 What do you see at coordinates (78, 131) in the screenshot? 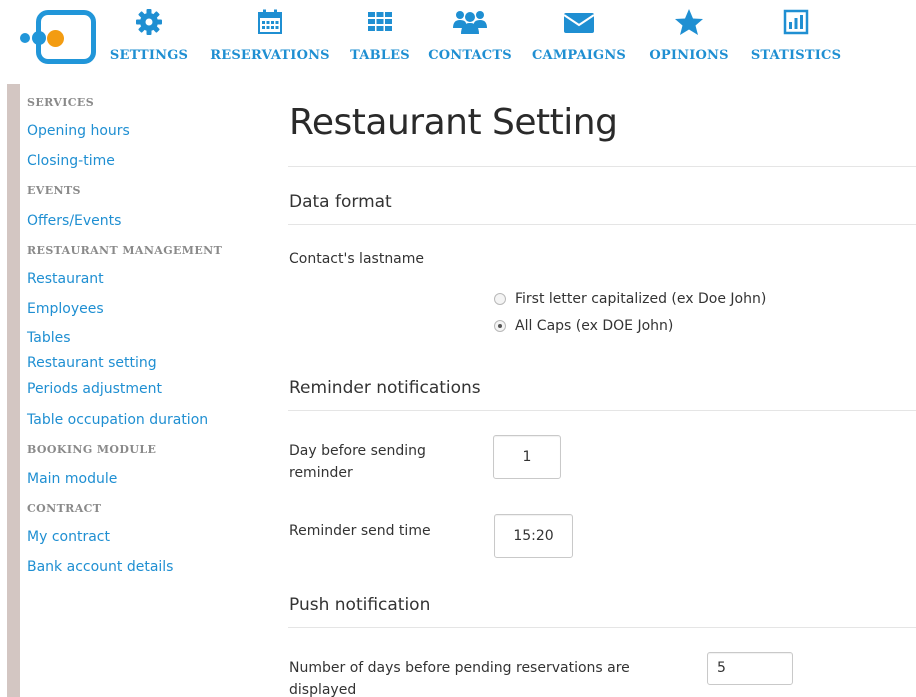
I see `sidebar-item-opening-hours: Opening hours` at bounding box center [78, 131].